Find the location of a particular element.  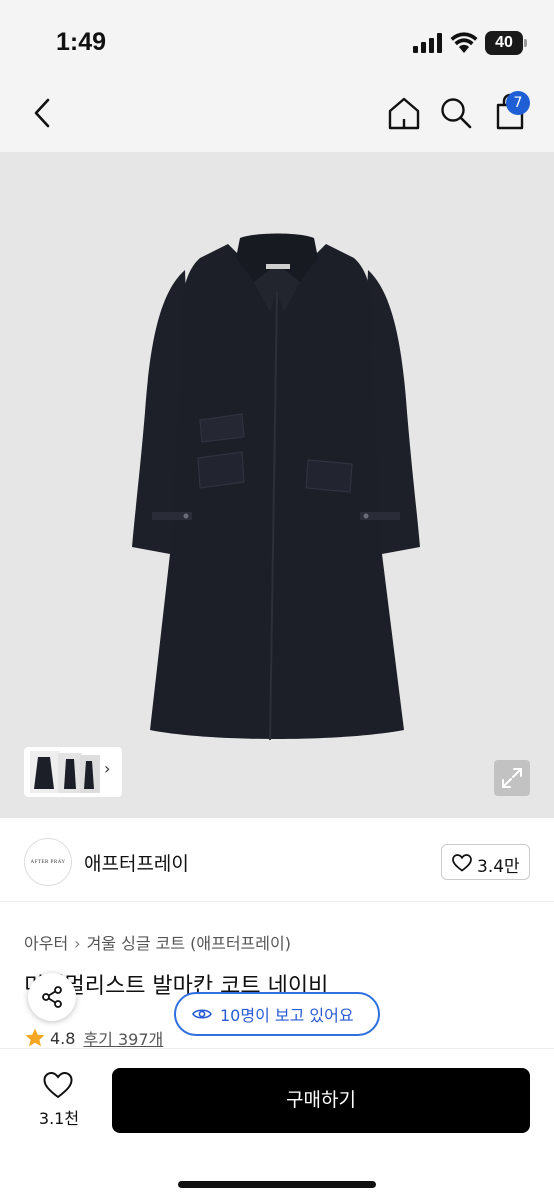

share-icon is located at coordinates (52, 997).